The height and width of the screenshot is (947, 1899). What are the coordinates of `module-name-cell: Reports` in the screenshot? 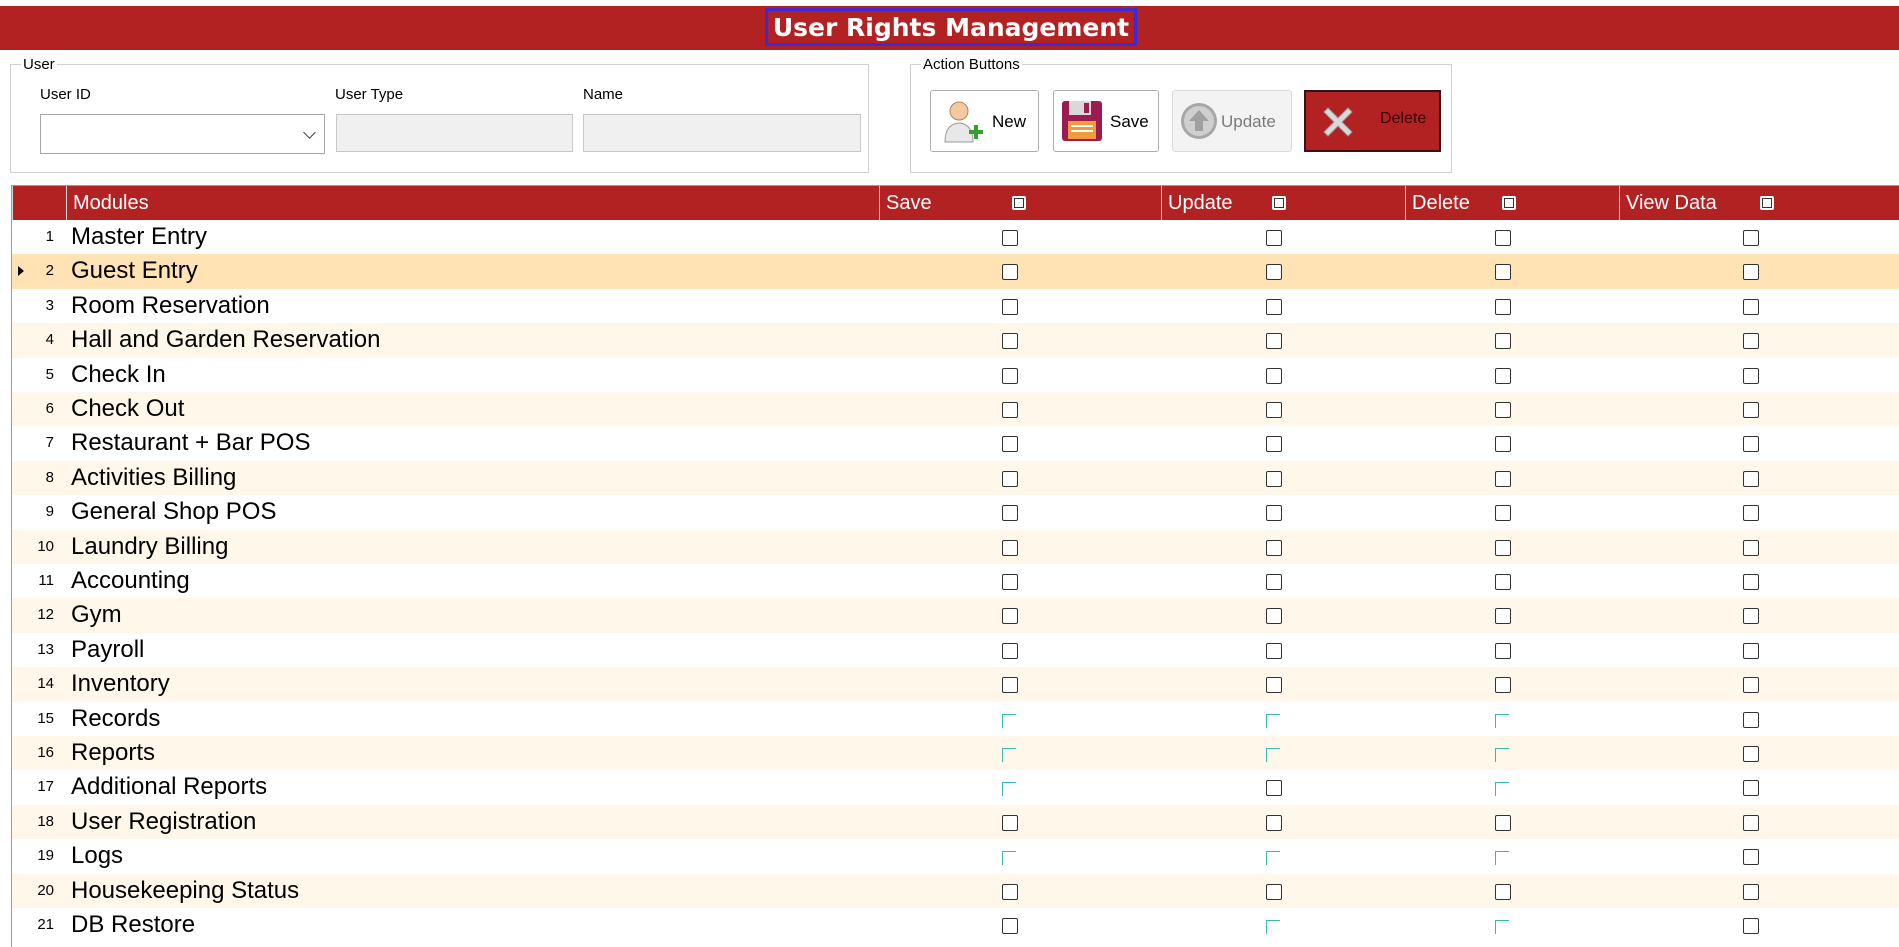 It's located at (113, 753).